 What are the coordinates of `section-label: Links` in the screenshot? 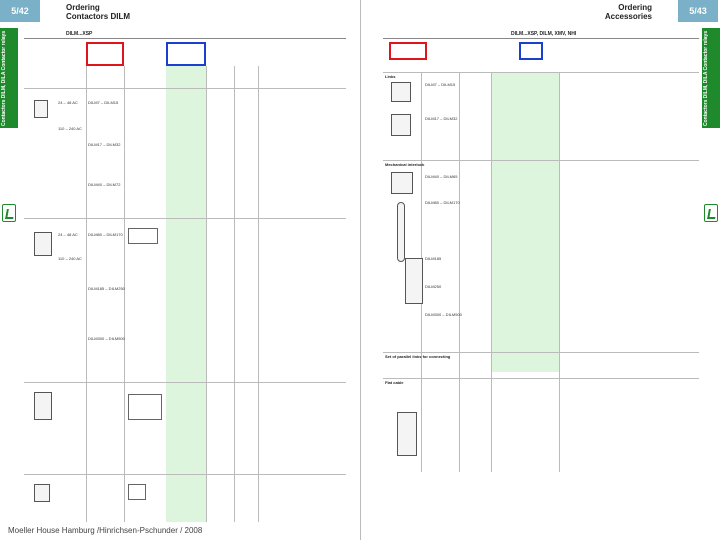 It's located at (390, 76).